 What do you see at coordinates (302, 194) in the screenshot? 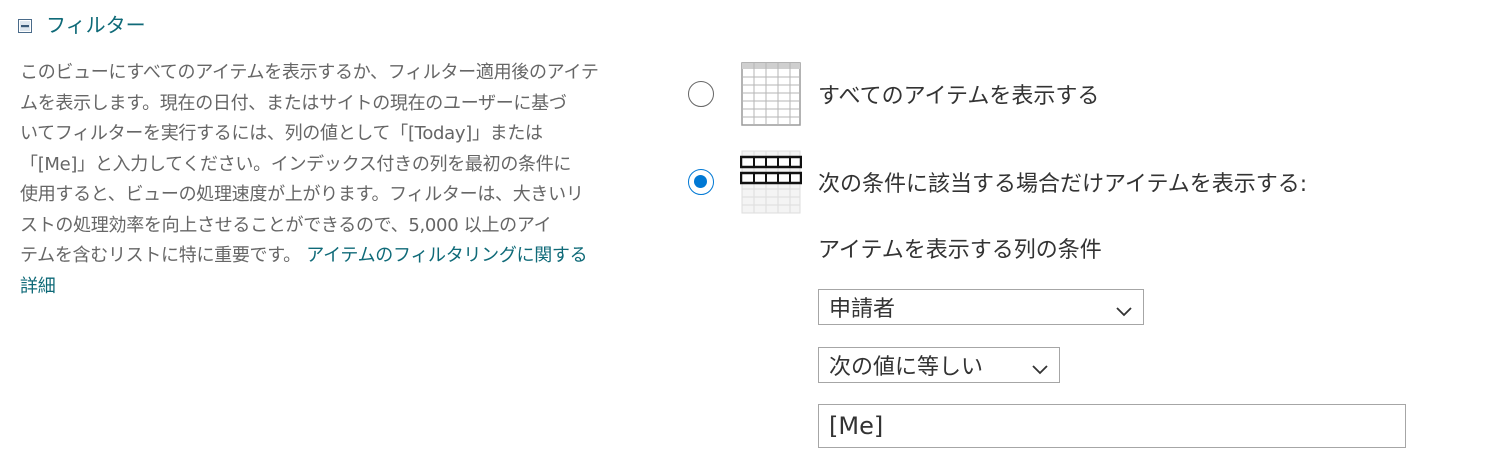
I see `description-line: 使用すると、ビューの処理速度が上がります。フィルターは、大きいリ` at bounding box center [302, 194].